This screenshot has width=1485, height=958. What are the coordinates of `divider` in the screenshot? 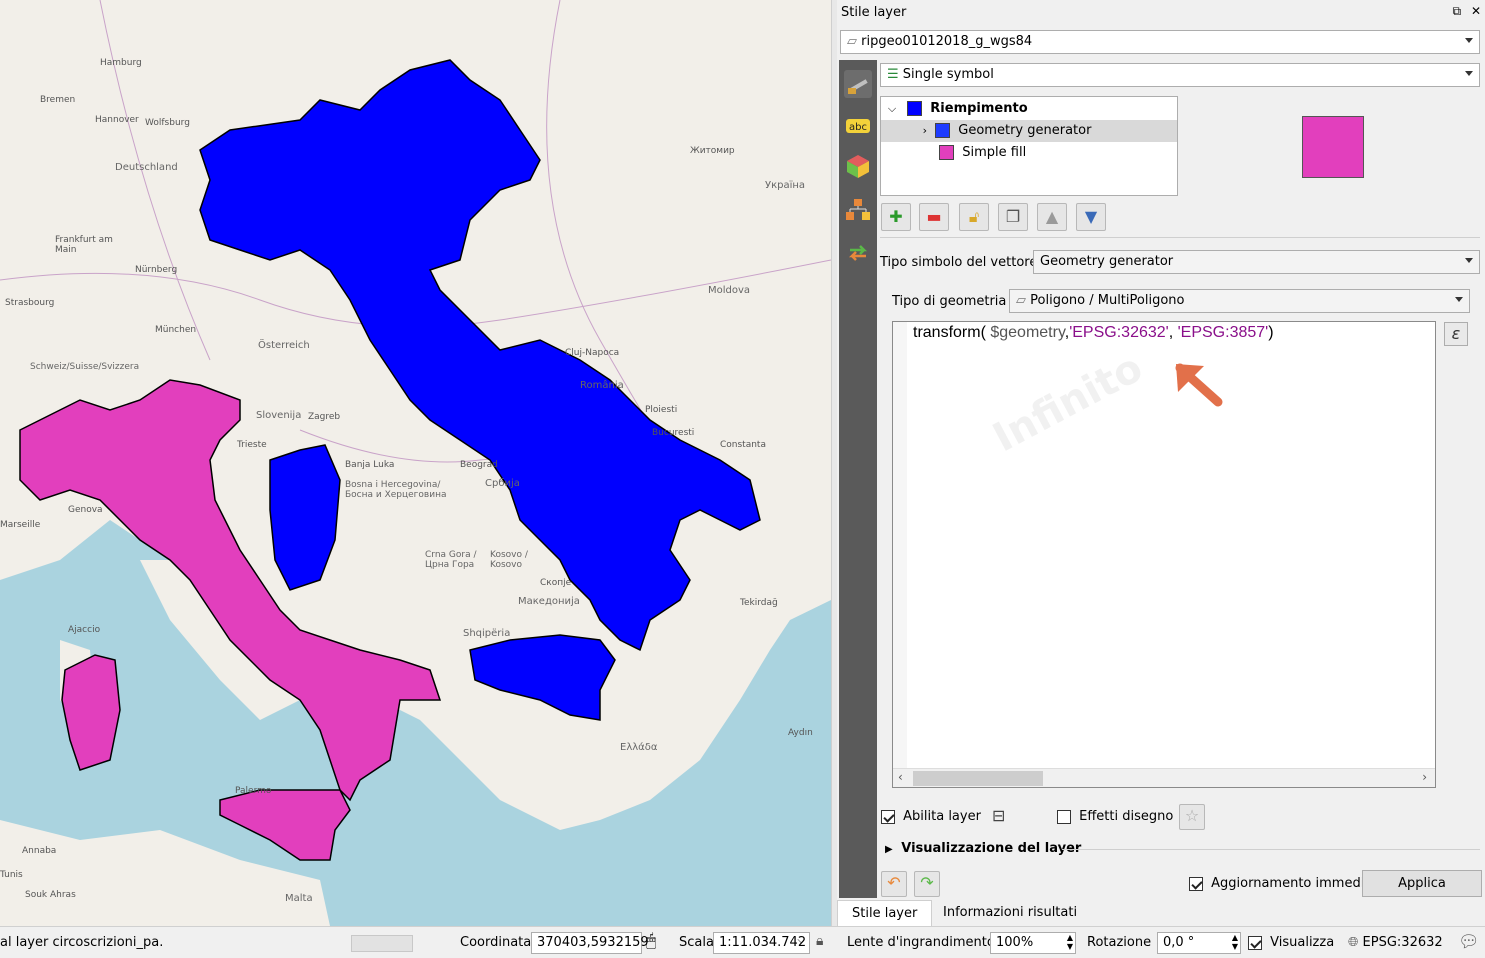 It's located at (1180, 237).